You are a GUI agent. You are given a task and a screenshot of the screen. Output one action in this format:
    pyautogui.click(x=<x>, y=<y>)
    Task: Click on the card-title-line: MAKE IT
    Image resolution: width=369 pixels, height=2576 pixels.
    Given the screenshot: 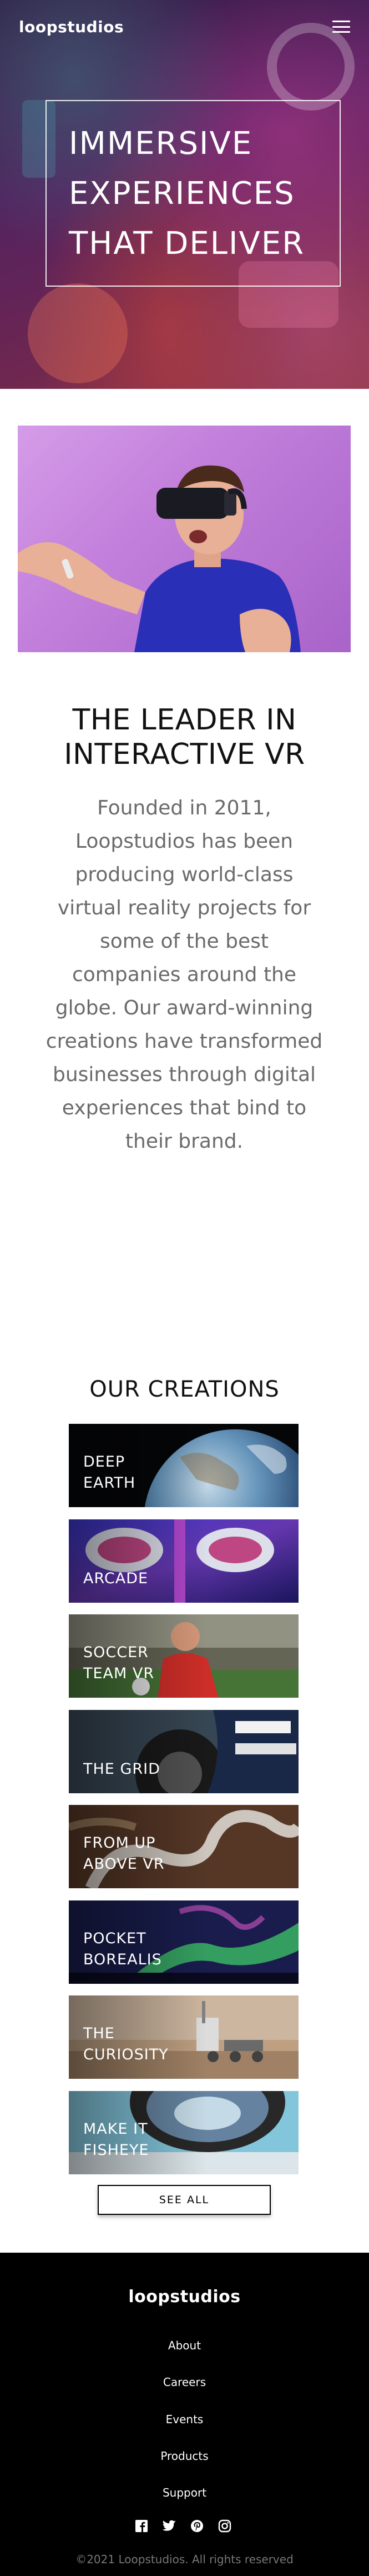 What is the action you would take?
    pyautogui.click(x=115, y=2129)
    